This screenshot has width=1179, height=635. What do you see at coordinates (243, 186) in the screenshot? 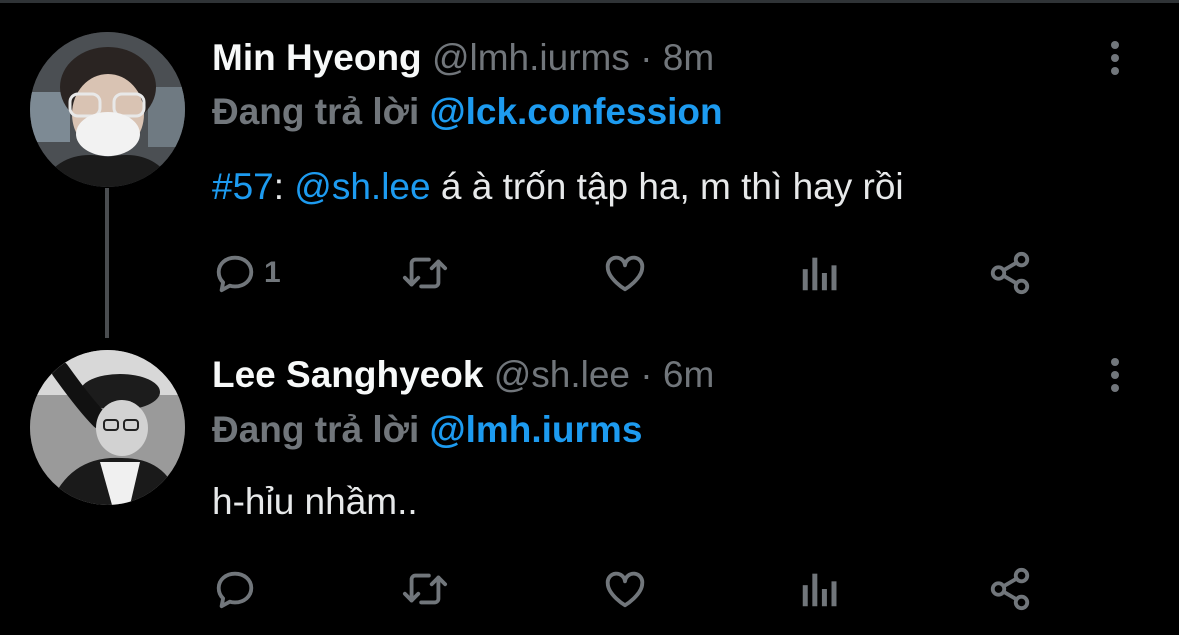
I see `hashtag: #57` at bounding box center [243, 186].